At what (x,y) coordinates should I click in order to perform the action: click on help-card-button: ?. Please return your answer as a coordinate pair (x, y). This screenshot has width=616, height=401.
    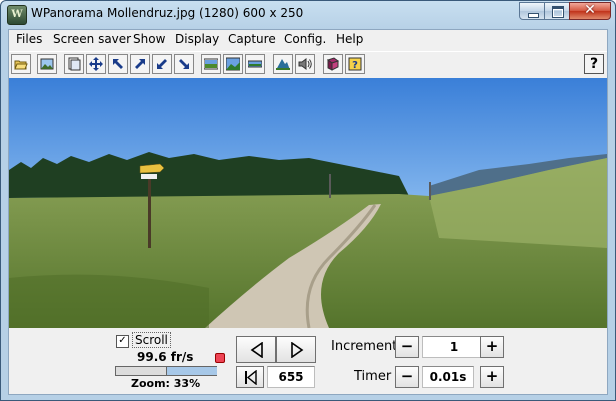
    Looking at the image, I should click on (355, 64).